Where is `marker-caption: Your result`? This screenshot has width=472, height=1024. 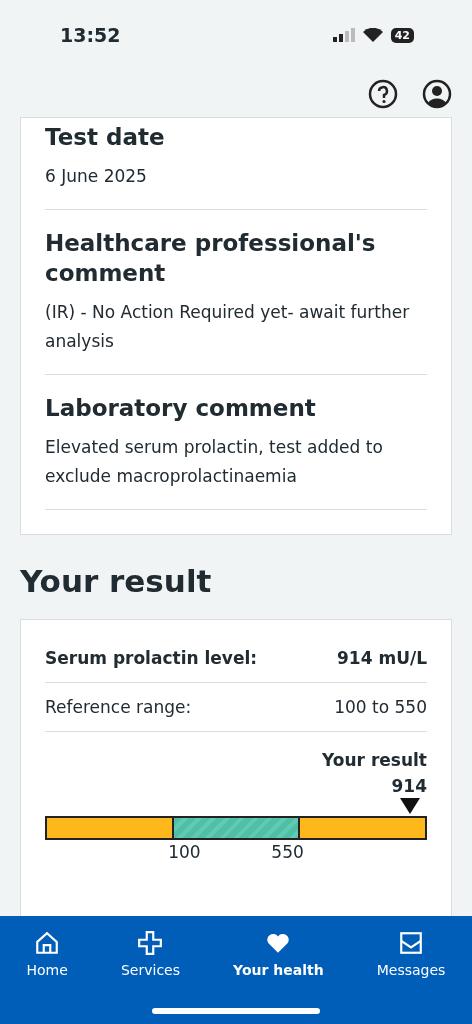 marker-caption: Your result is located at coordinates (374, 760).